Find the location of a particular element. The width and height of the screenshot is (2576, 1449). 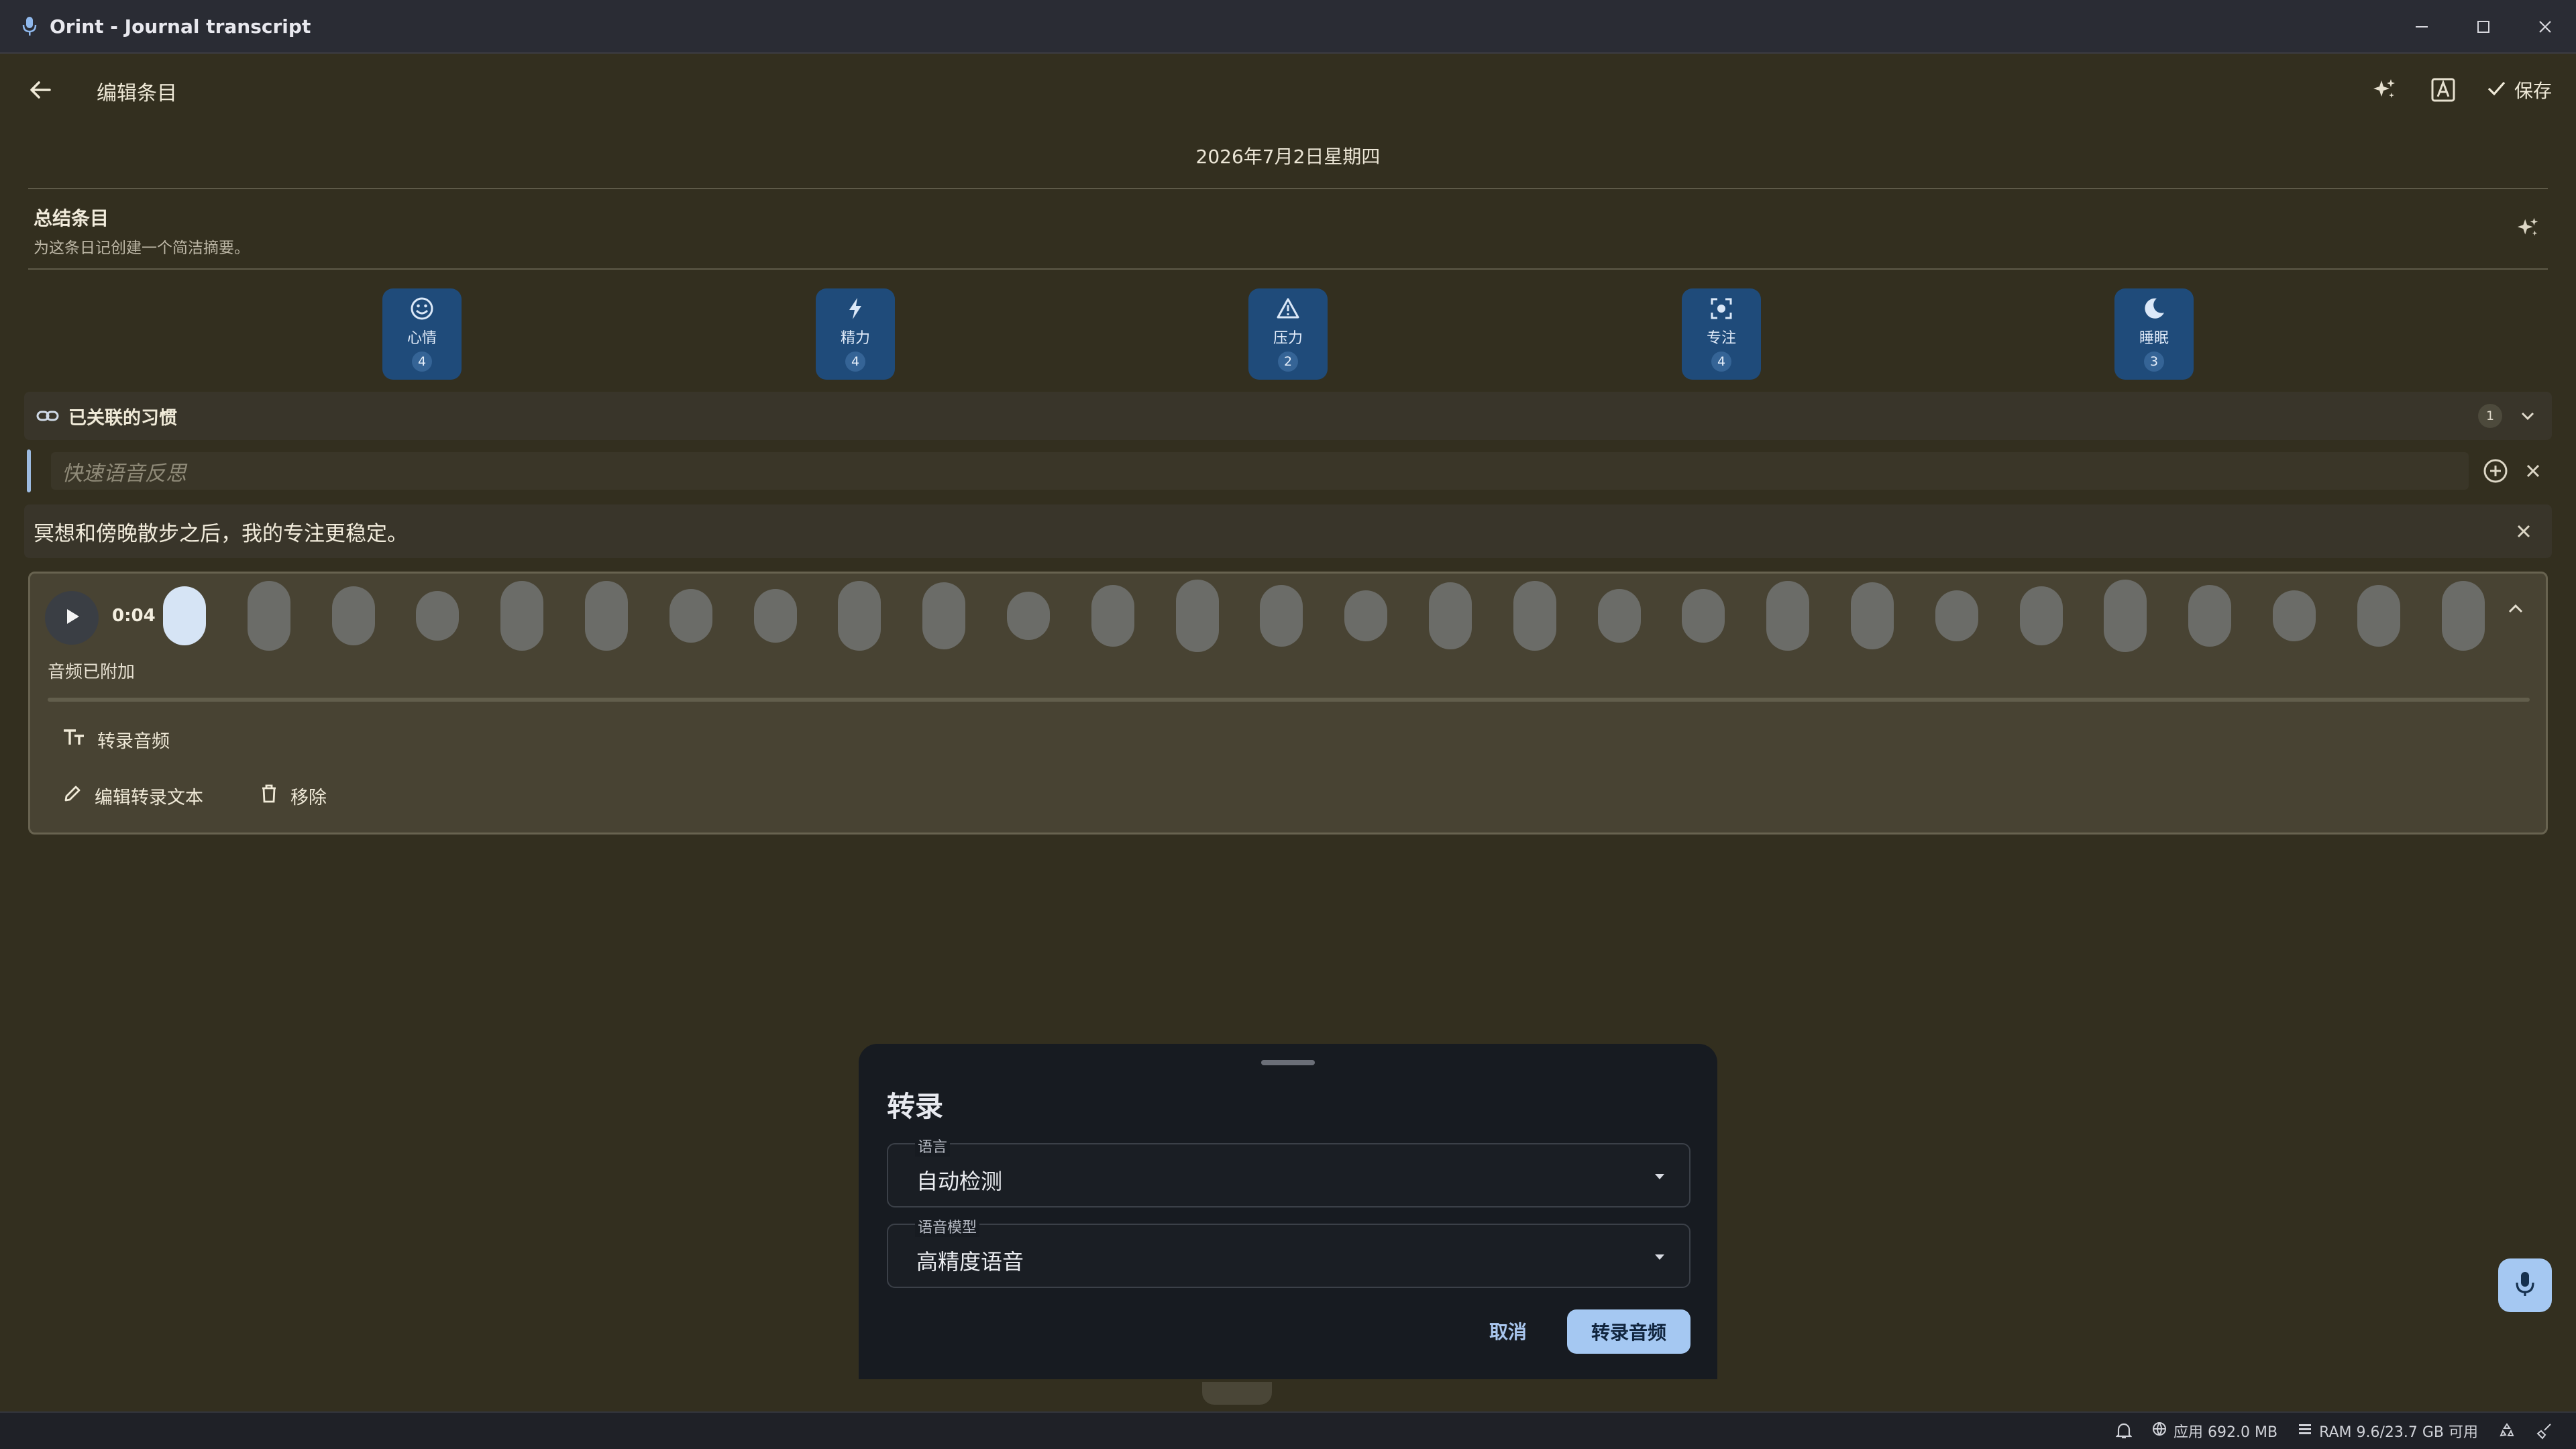

sheet-title: 转录 is located at coordinates (915, 1106).